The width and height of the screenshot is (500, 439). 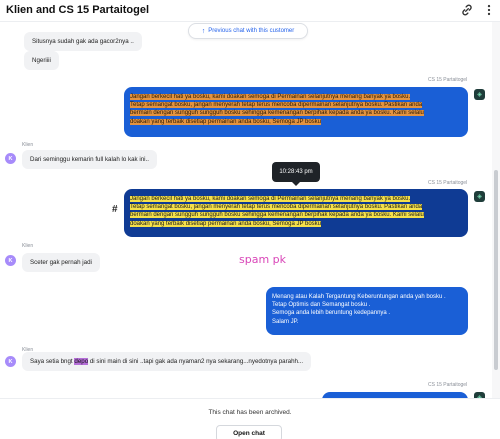 I want to click on scrollbar-thumb, so click(x=496, y=270).